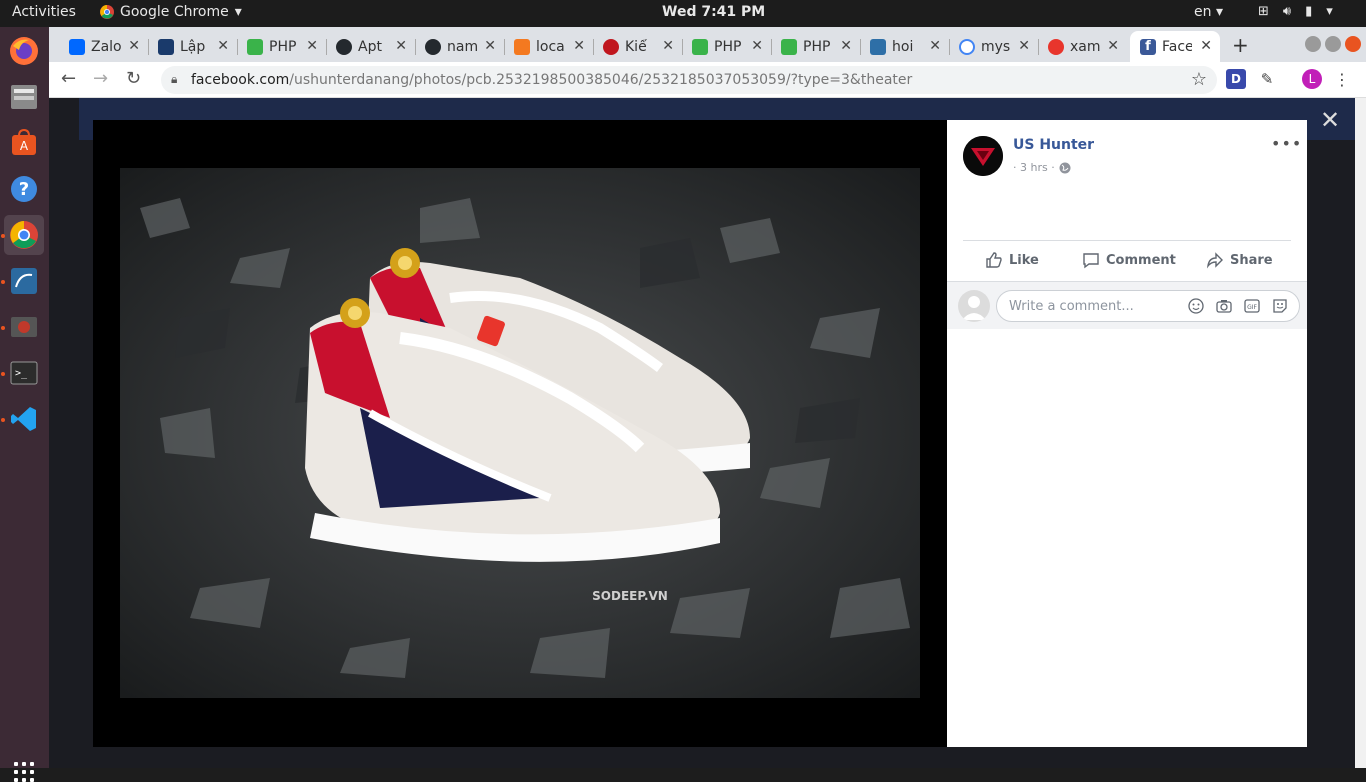 Image resolution: width=1366 pixels, height=782 pixels. Describe the element at coordinates (1353, 44) in the screenshot. I see `close-window-button` at that location.